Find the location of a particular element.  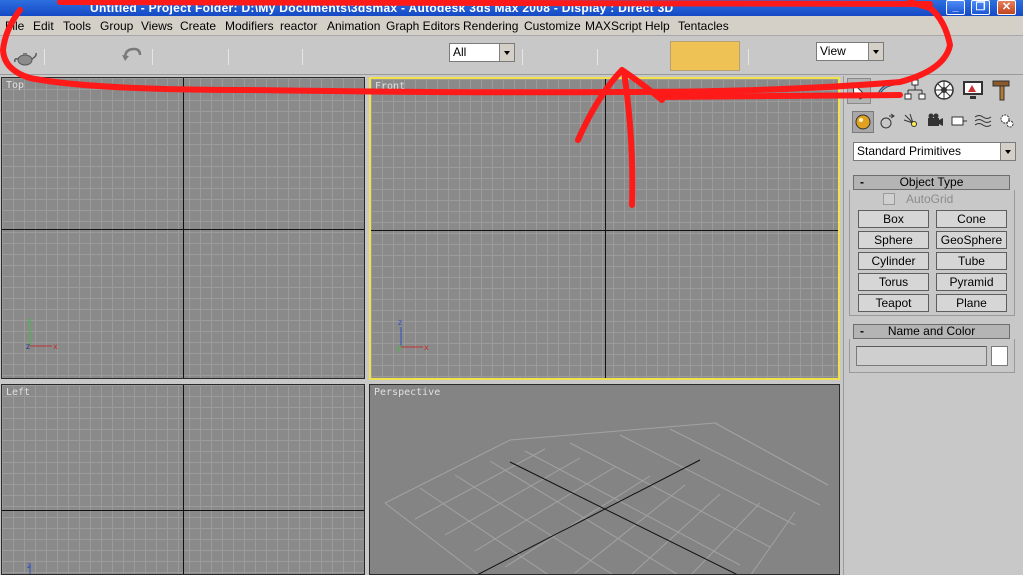

minimize-button: _ is located at coordinates (955, 7).